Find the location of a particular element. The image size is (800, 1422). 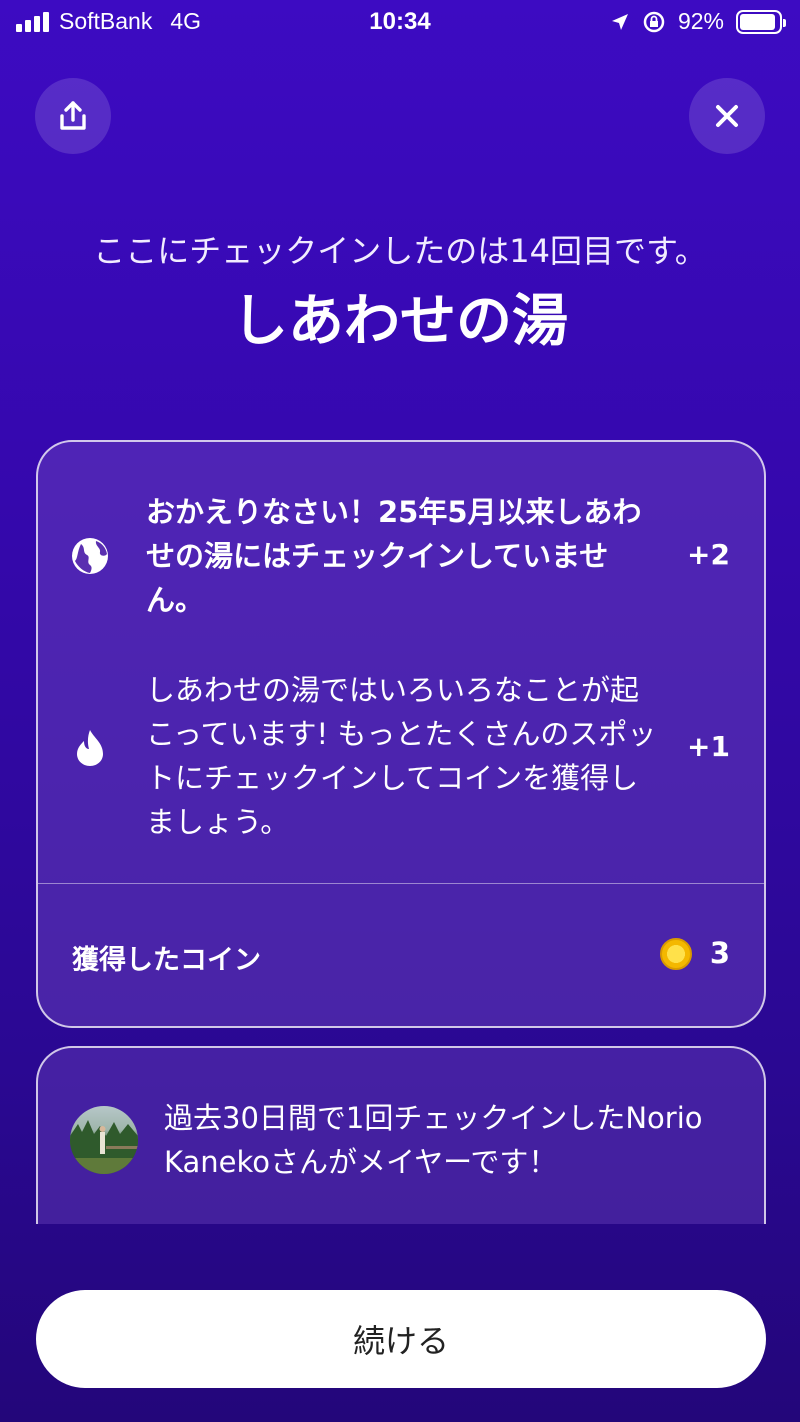

mayor-card: 過去30日間で1回チェックインしたNorio Kanekoさんがメイヤーです！ is located at coordinates (401, 1135).